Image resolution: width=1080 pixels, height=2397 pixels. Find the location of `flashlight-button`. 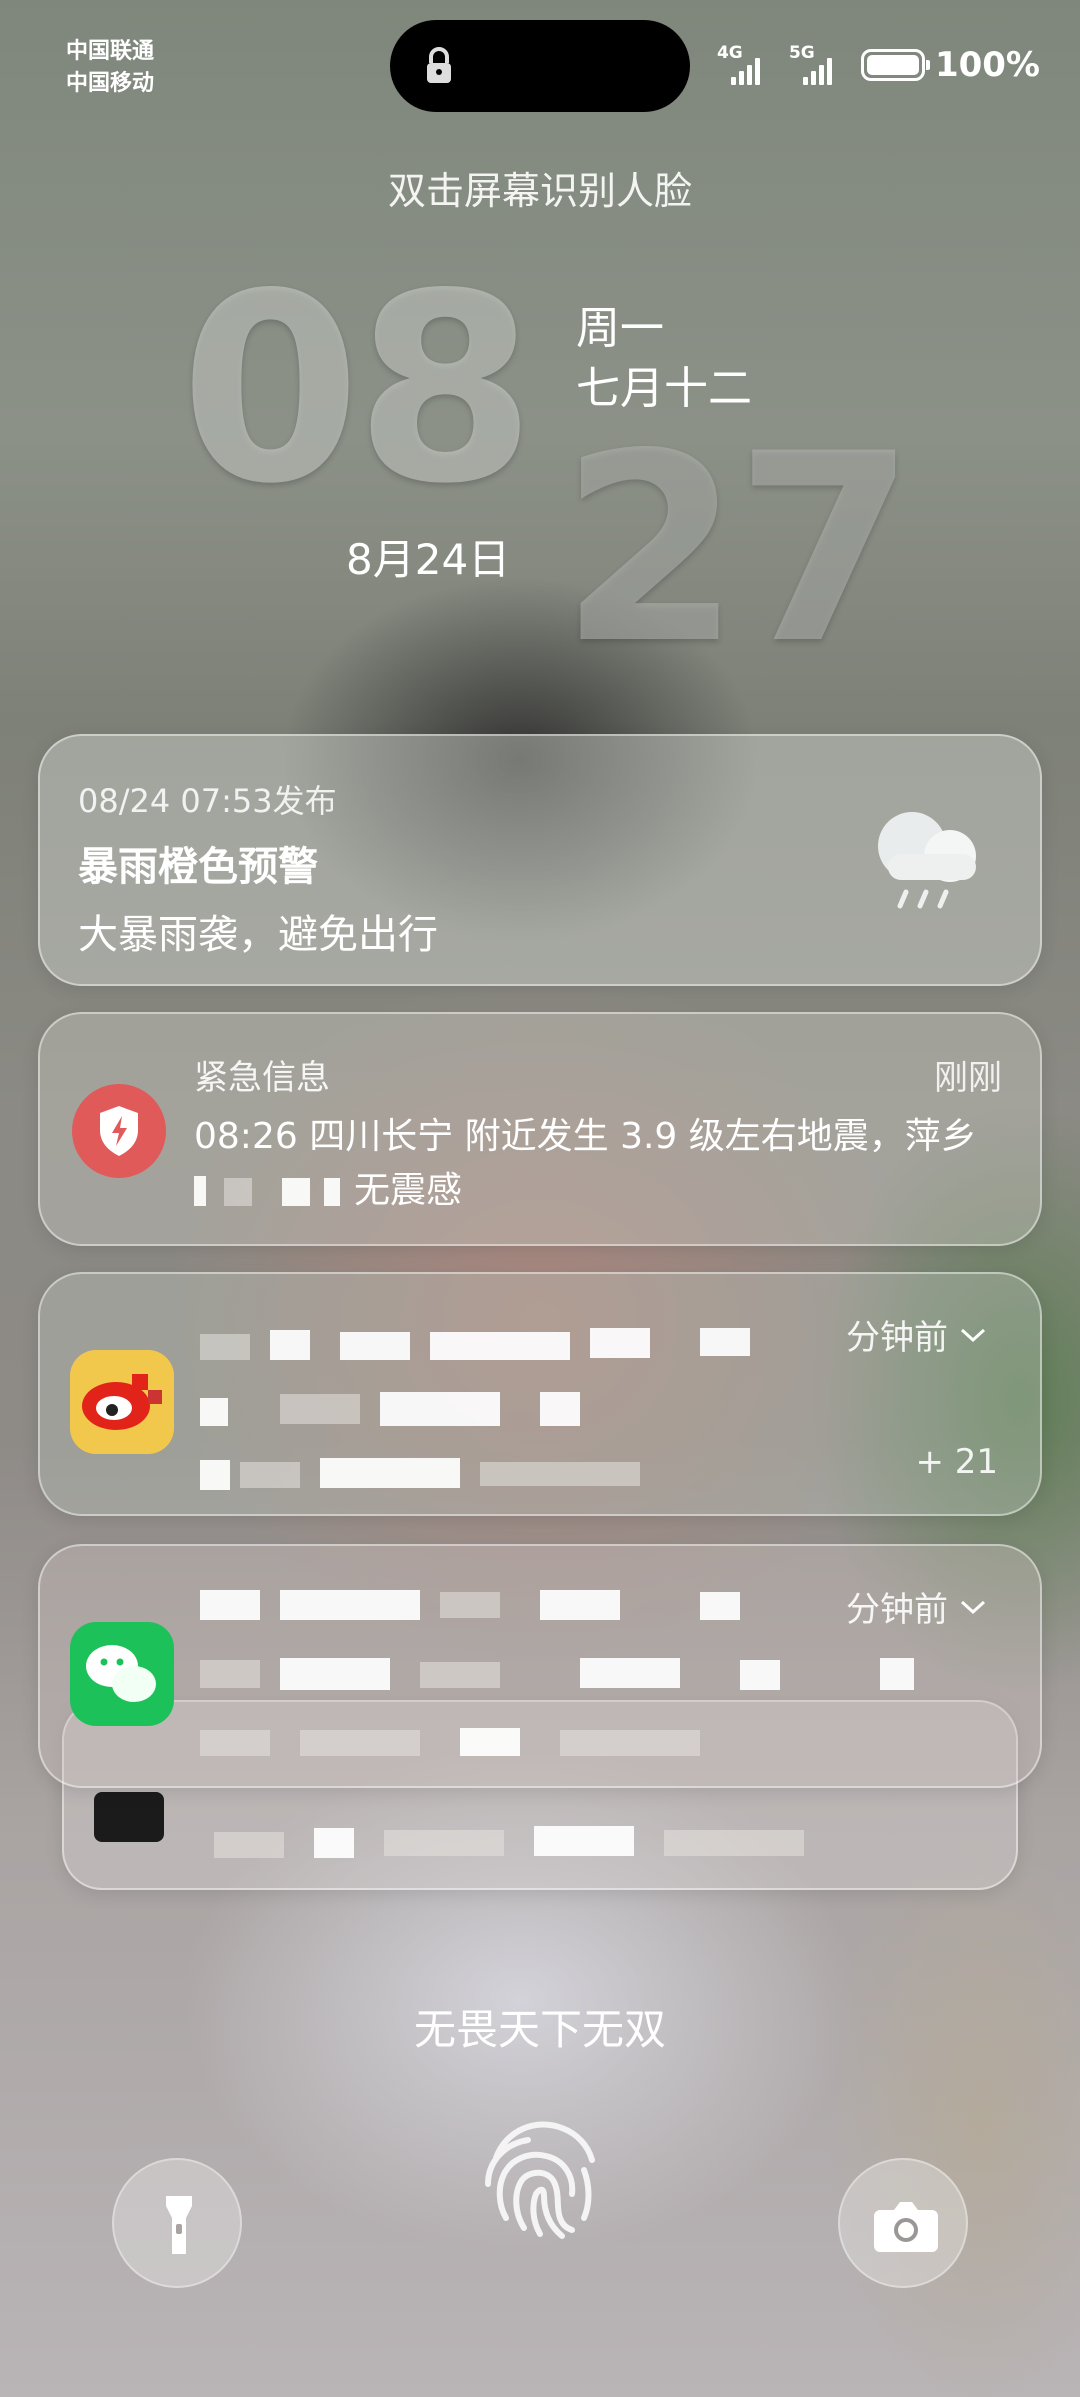

flashlight-button is located at coordinates (177, 2223).